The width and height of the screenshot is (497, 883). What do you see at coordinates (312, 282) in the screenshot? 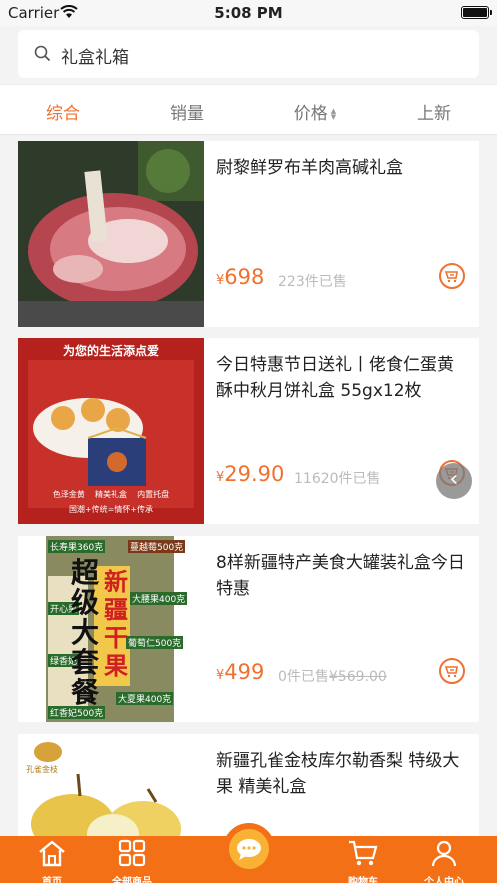
I see `product-sold: 223件已售` at bounding box center [312, 282].